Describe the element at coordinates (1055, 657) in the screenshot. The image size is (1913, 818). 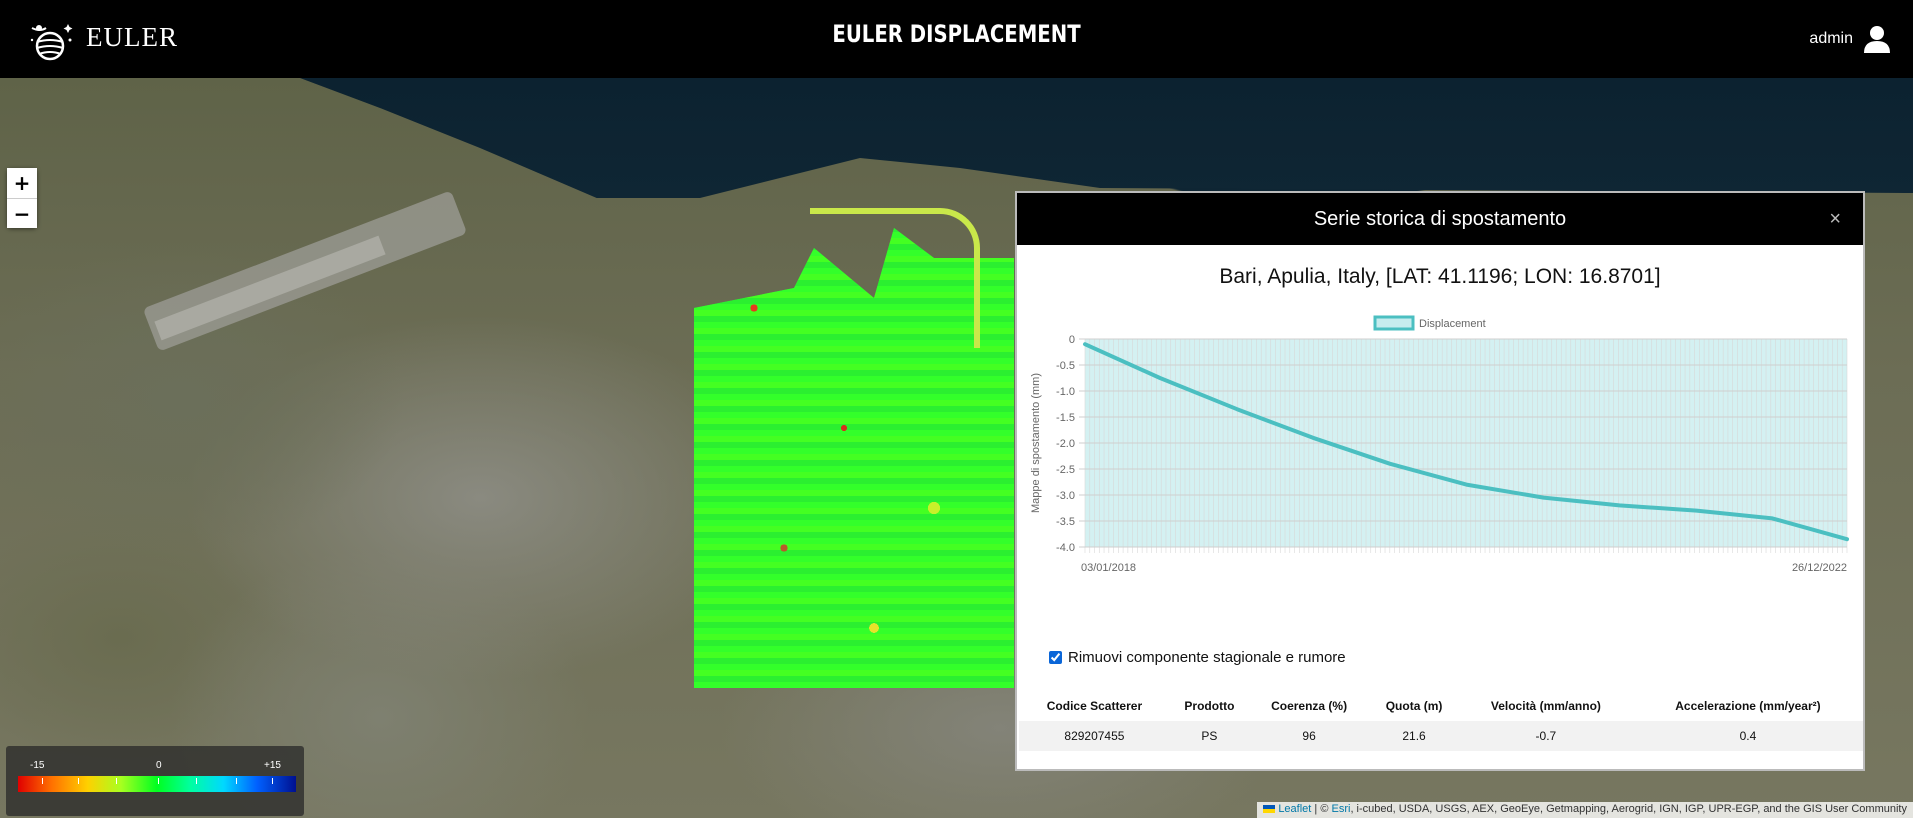
I see `seasonal-noise-checkbox` at that location.